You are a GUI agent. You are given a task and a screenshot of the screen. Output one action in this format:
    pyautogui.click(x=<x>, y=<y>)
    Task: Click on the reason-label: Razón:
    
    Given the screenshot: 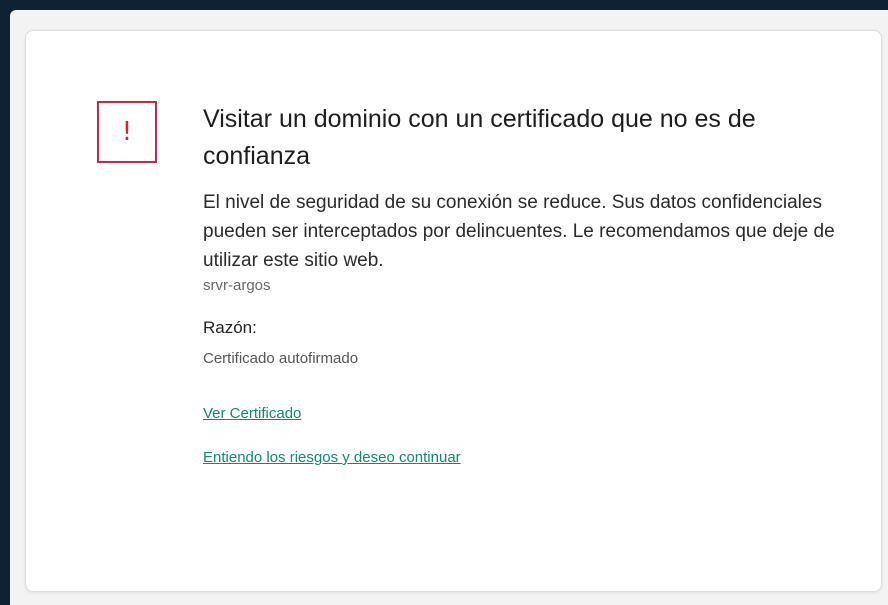 What is the action you would take?
    pyautogui.click(x=230, y=327)
    